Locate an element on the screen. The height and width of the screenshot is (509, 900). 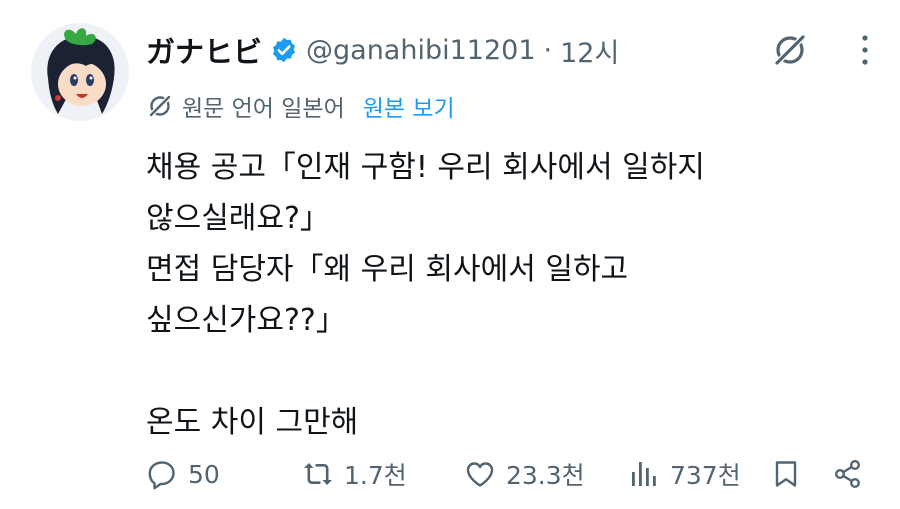
translate-icon is located at coordinates (160, 106).